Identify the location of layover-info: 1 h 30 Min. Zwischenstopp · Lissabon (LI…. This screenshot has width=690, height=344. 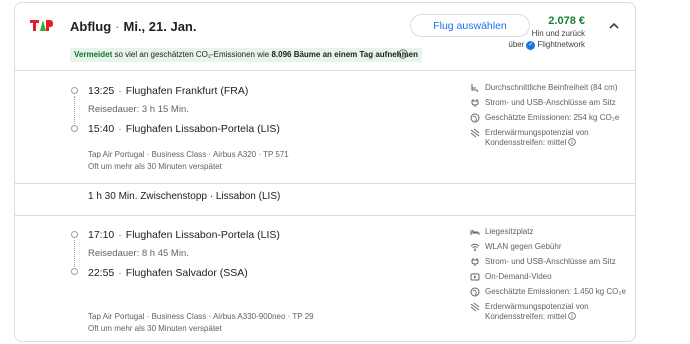
(184, 196).